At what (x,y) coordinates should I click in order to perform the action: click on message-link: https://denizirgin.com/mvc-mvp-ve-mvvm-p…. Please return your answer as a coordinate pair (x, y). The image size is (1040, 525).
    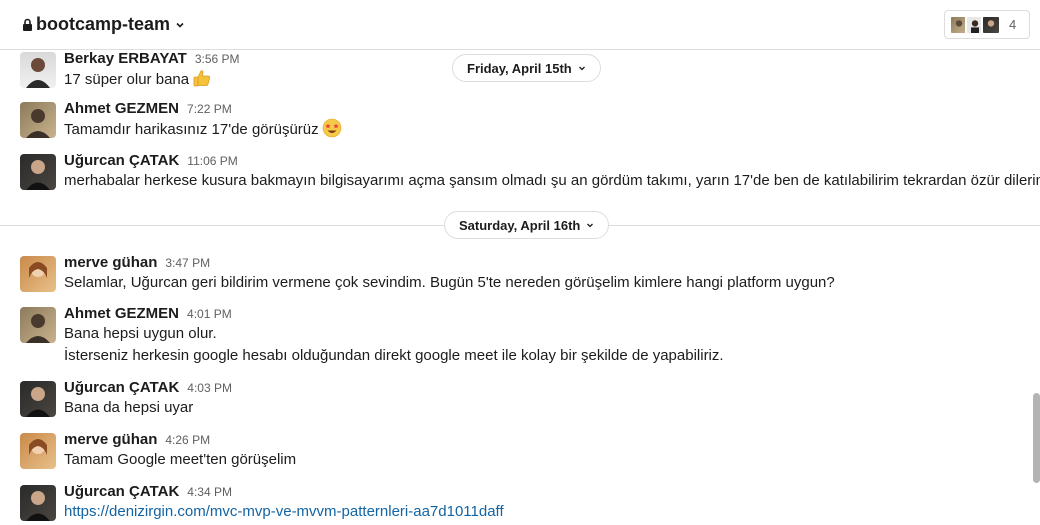
    Looking at the image, I should click on (284, 511).